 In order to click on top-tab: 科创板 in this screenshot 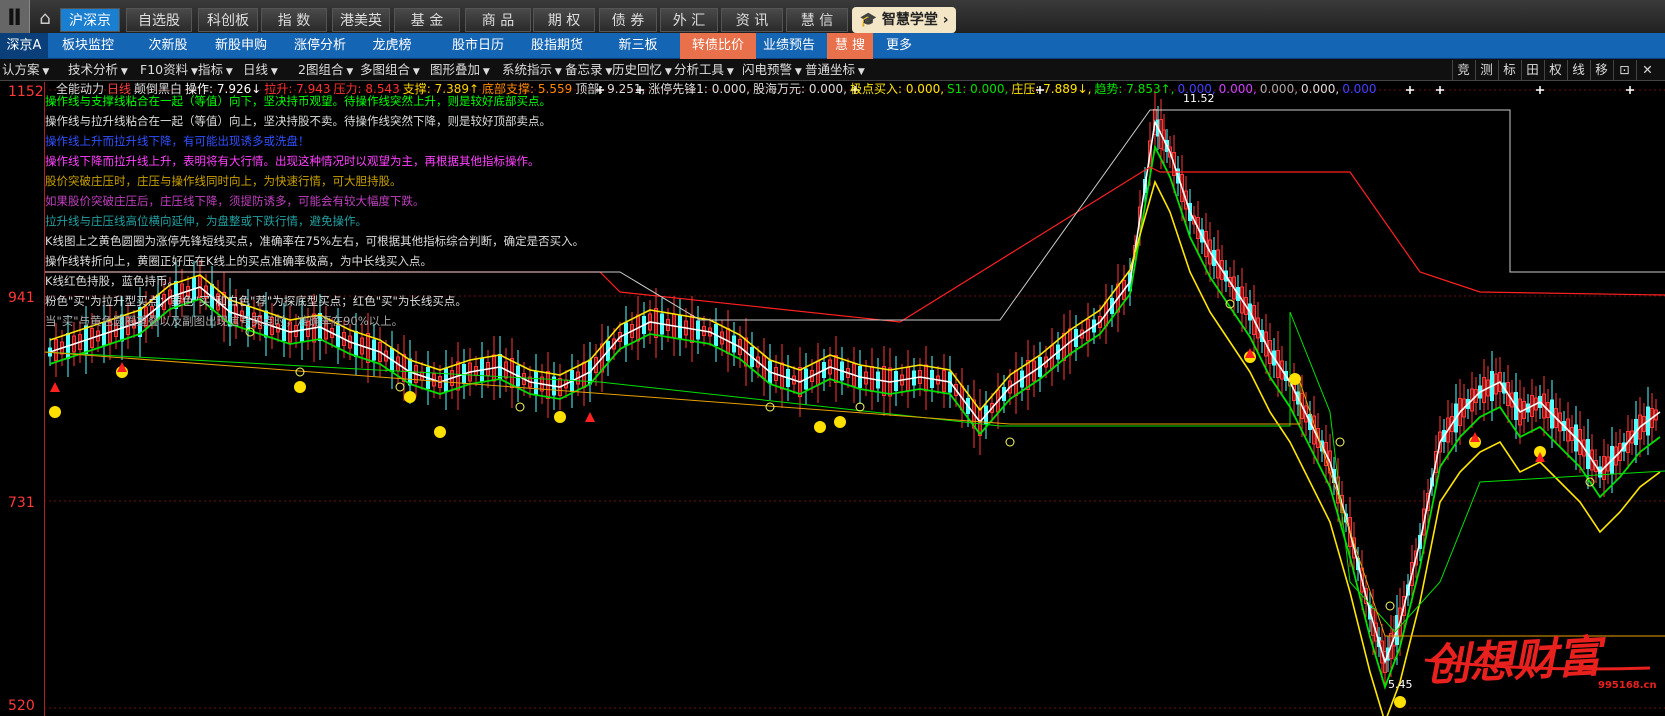, I will do `click(228, 20)`.